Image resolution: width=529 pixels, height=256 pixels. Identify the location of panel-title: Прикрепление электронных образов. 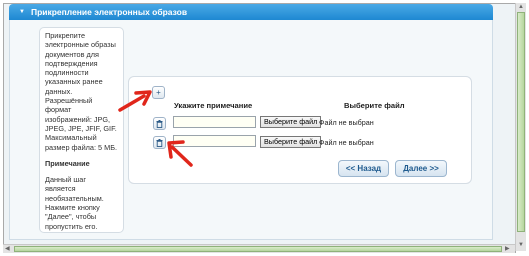
(109, 12).